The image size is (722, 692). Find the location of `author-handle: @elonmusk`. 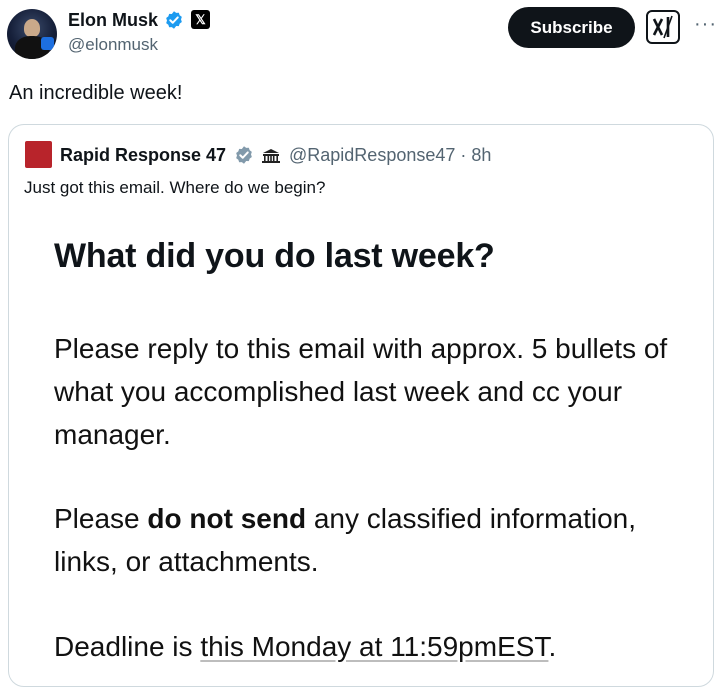

author-handle: @elonmusk is located at coordinates (113, 45).